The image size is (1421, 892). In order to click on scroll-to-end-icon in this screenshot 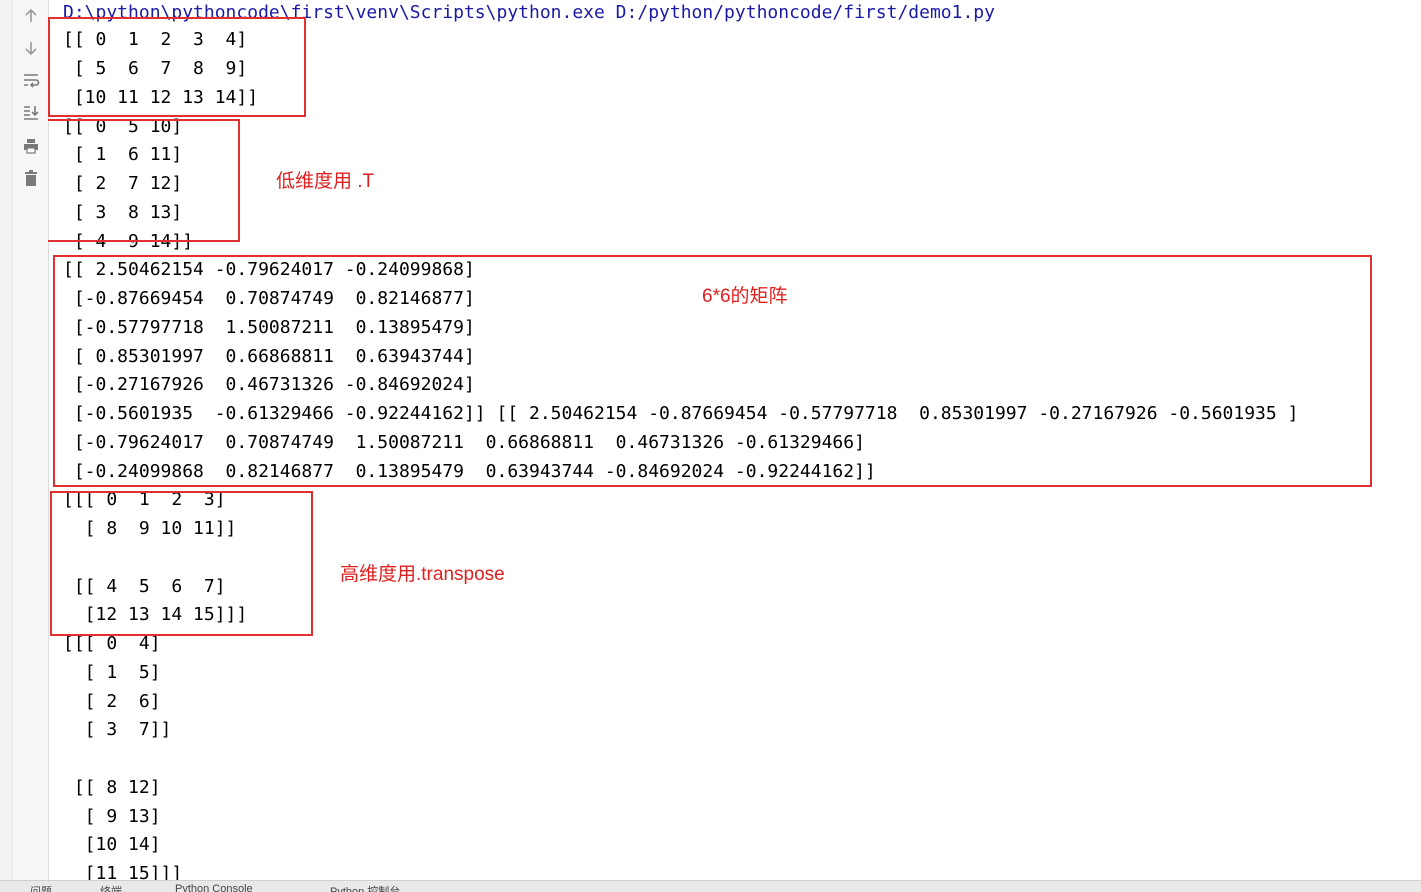, I will do `click(31, 112)`.